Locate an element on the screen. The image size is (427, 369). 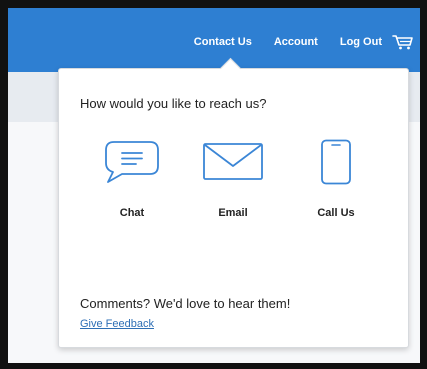
chat-bubble-icon is located at coordinates (132, 162).